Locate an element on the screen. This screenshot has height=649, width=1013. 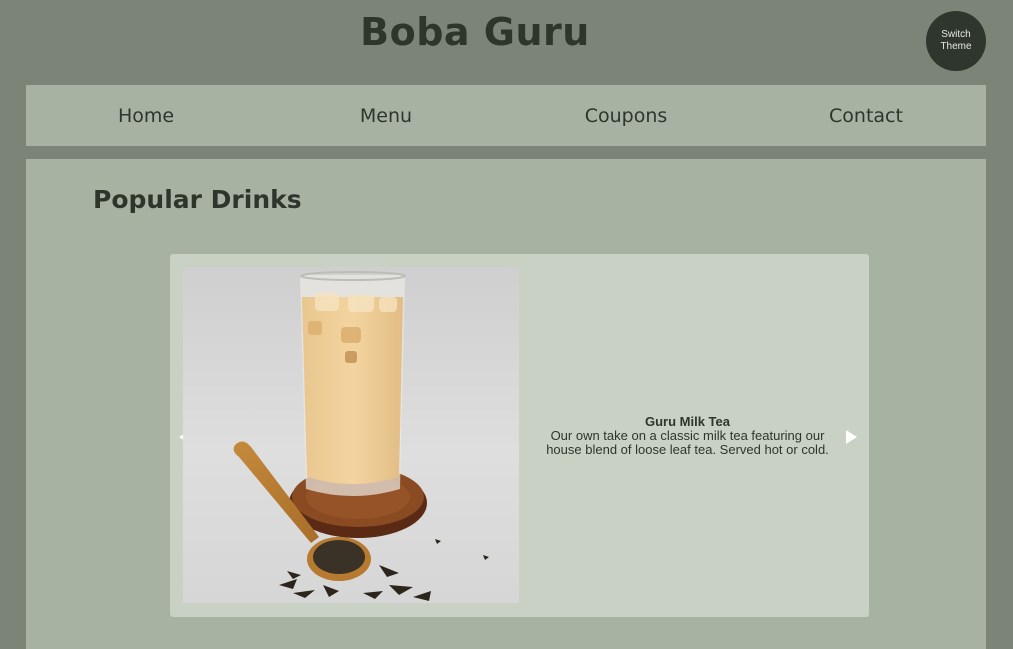
section-heading: Popular Drinks is located at coordinates (197, 199).